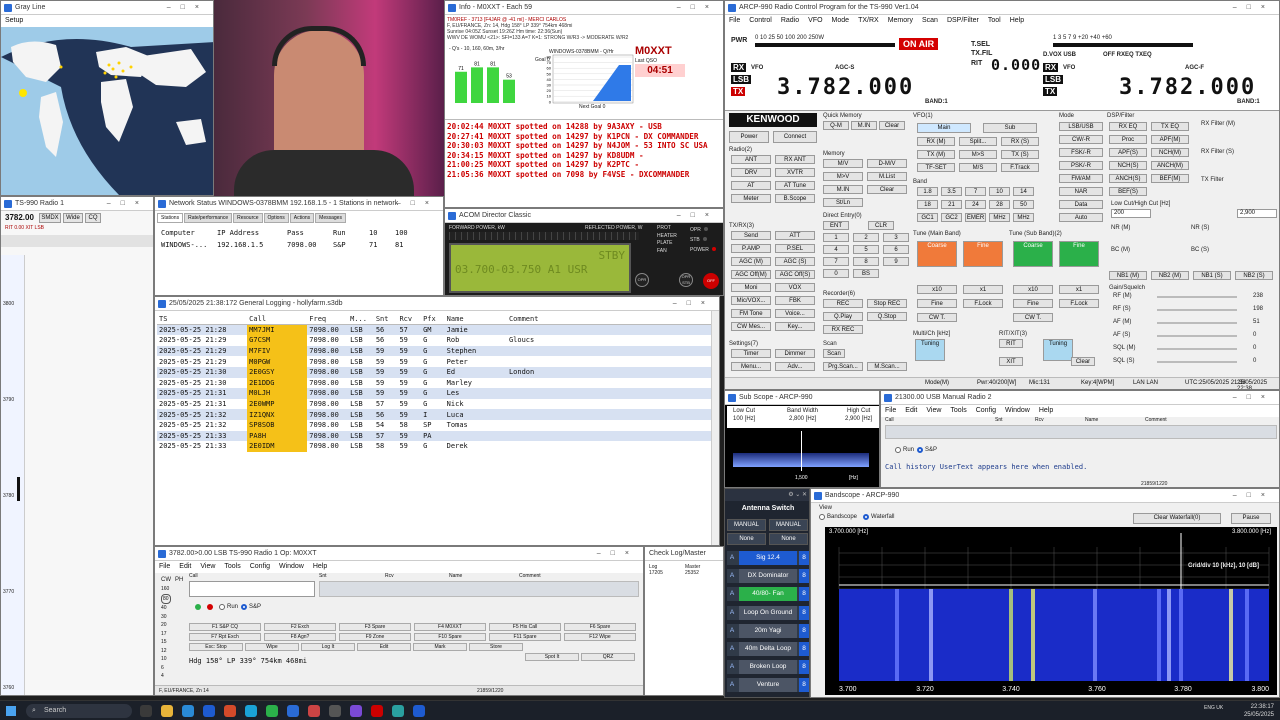  I want to click on panel-button: AT Tune, so click(795, 185).